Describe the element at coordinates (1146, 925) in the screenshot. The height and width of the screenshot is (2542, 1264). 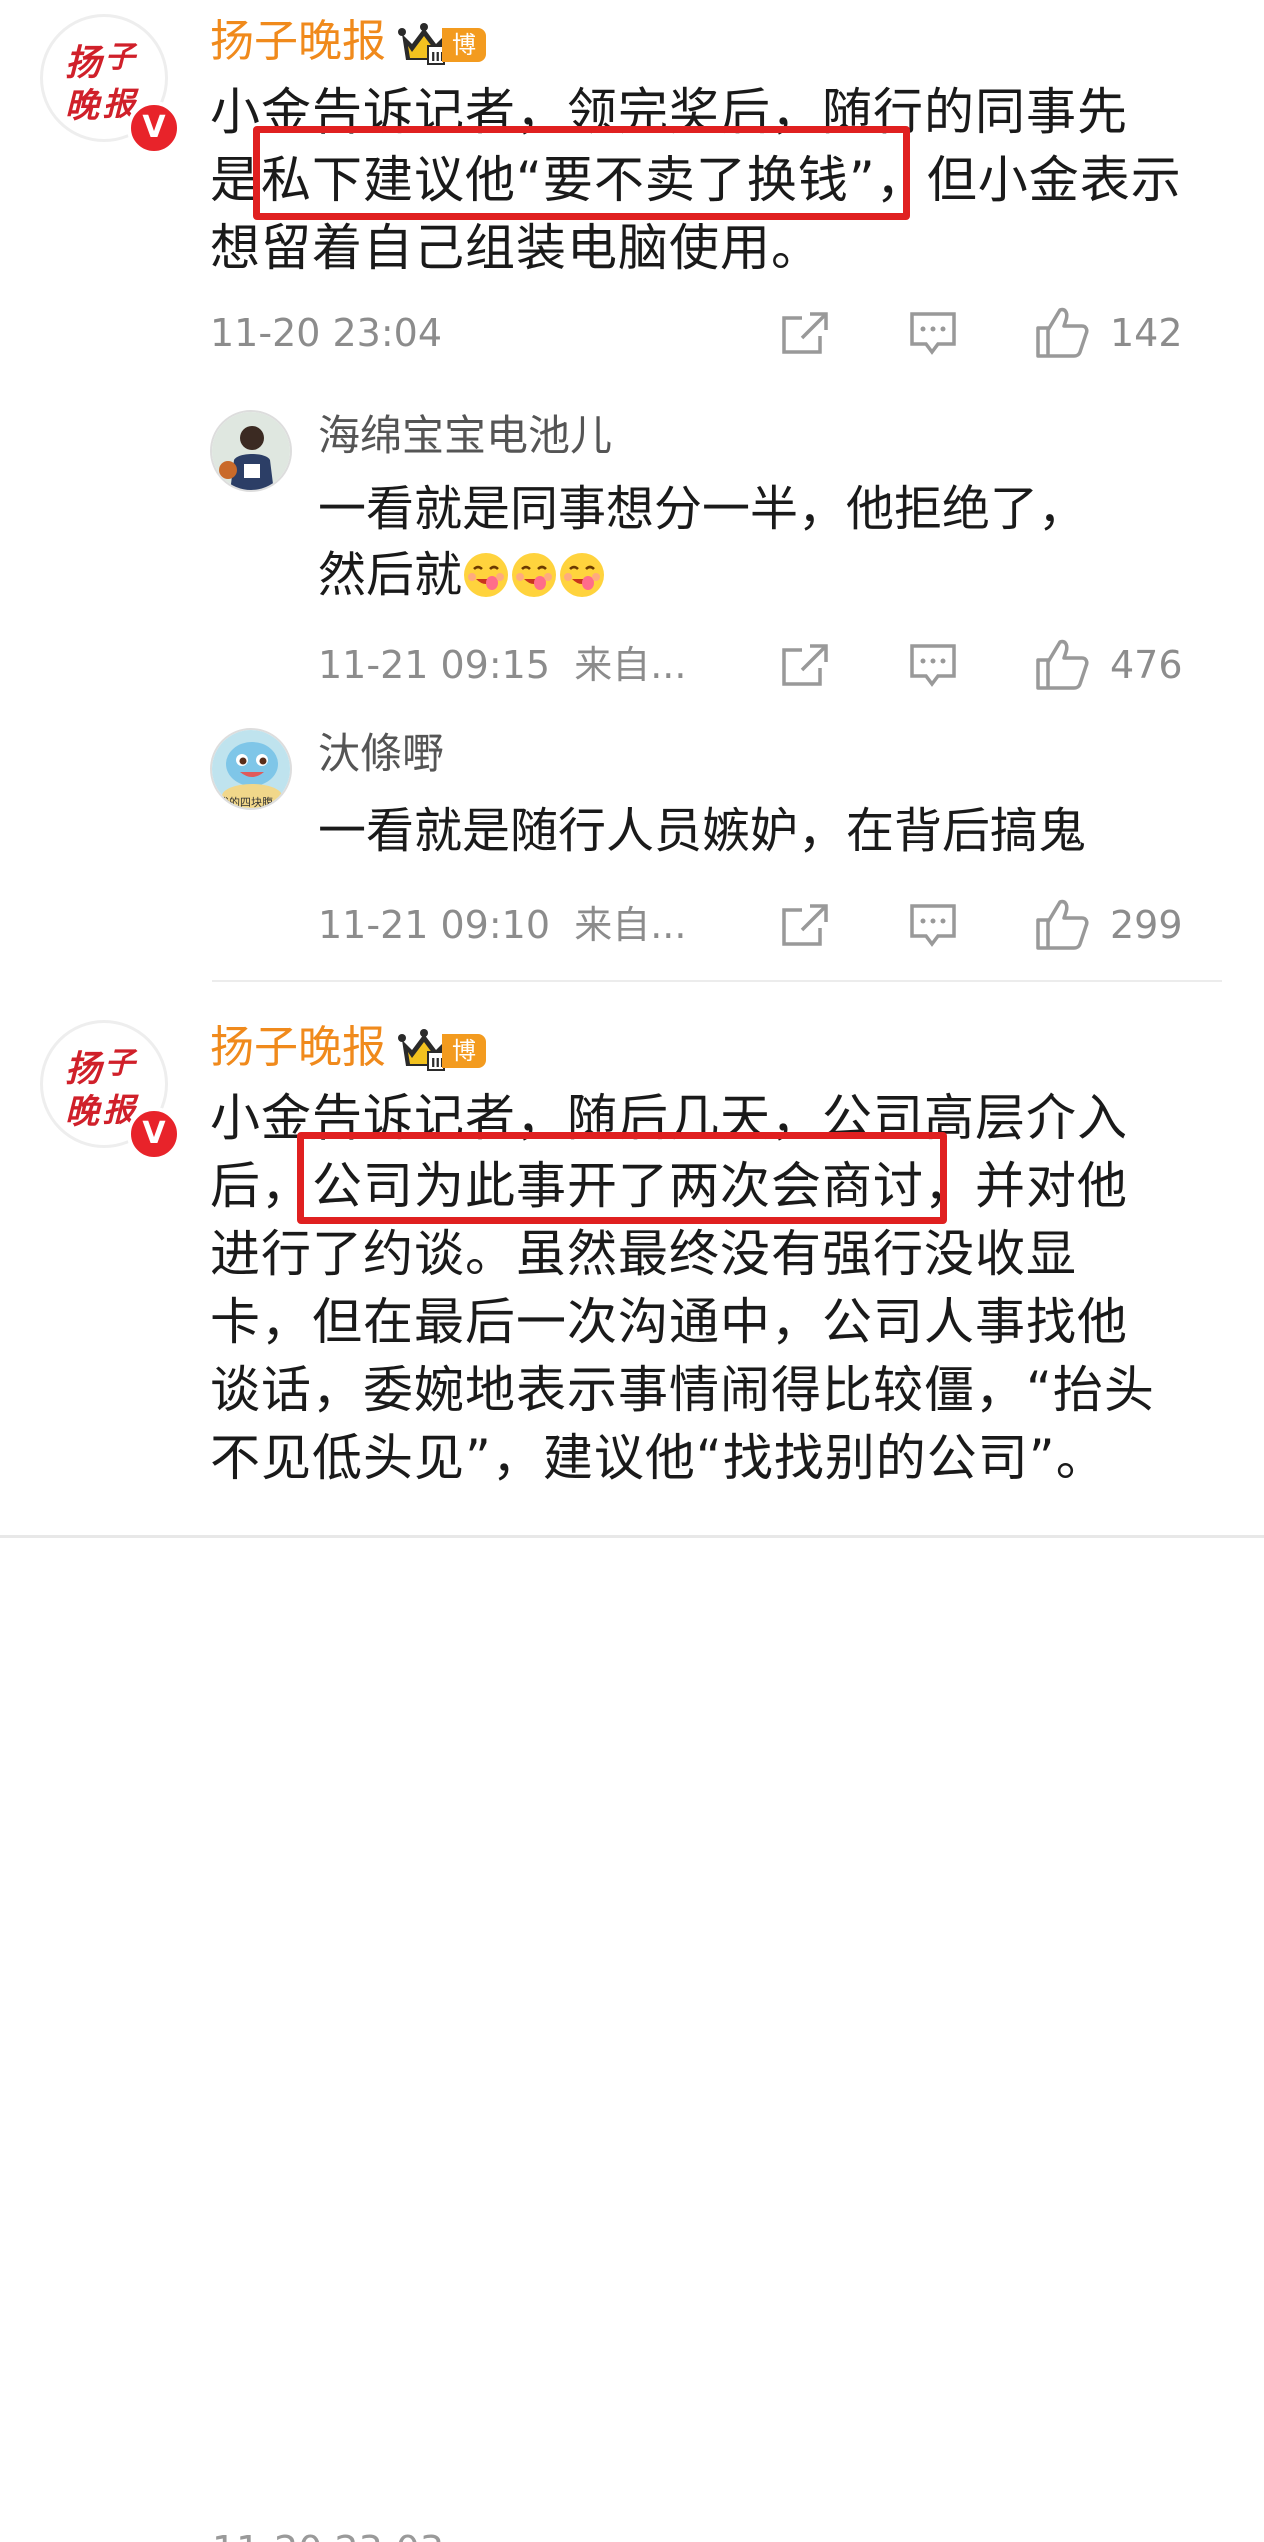
I see `like-count: 299` at that location.